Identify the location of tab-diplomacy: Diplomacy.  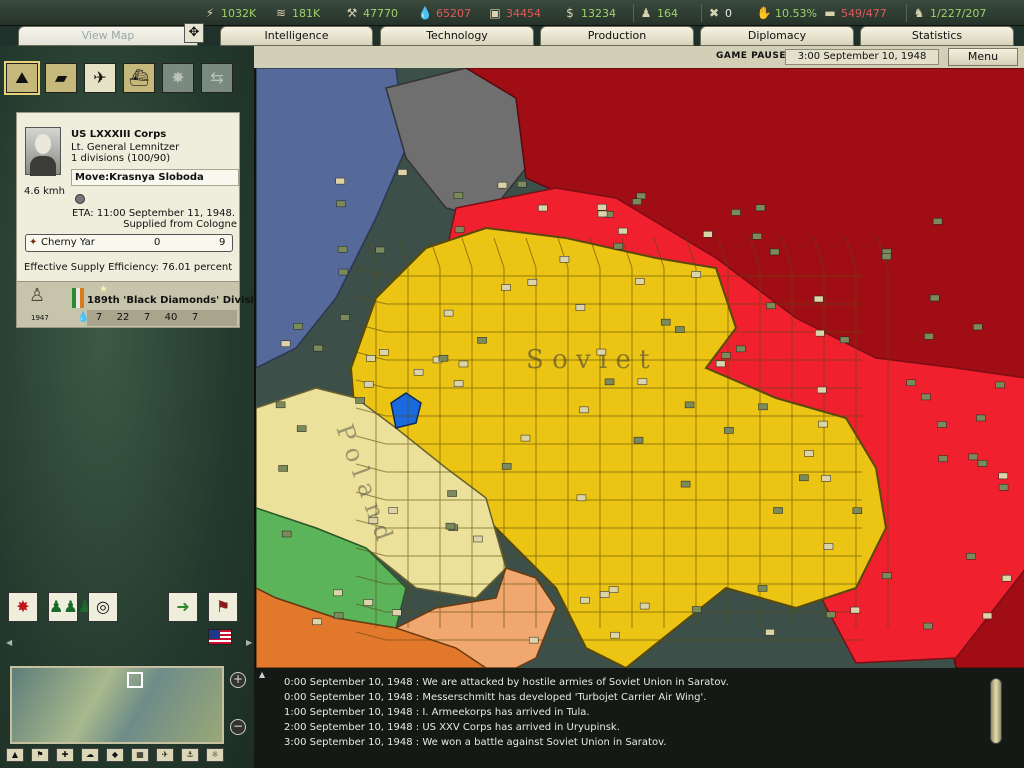
(777, 36).